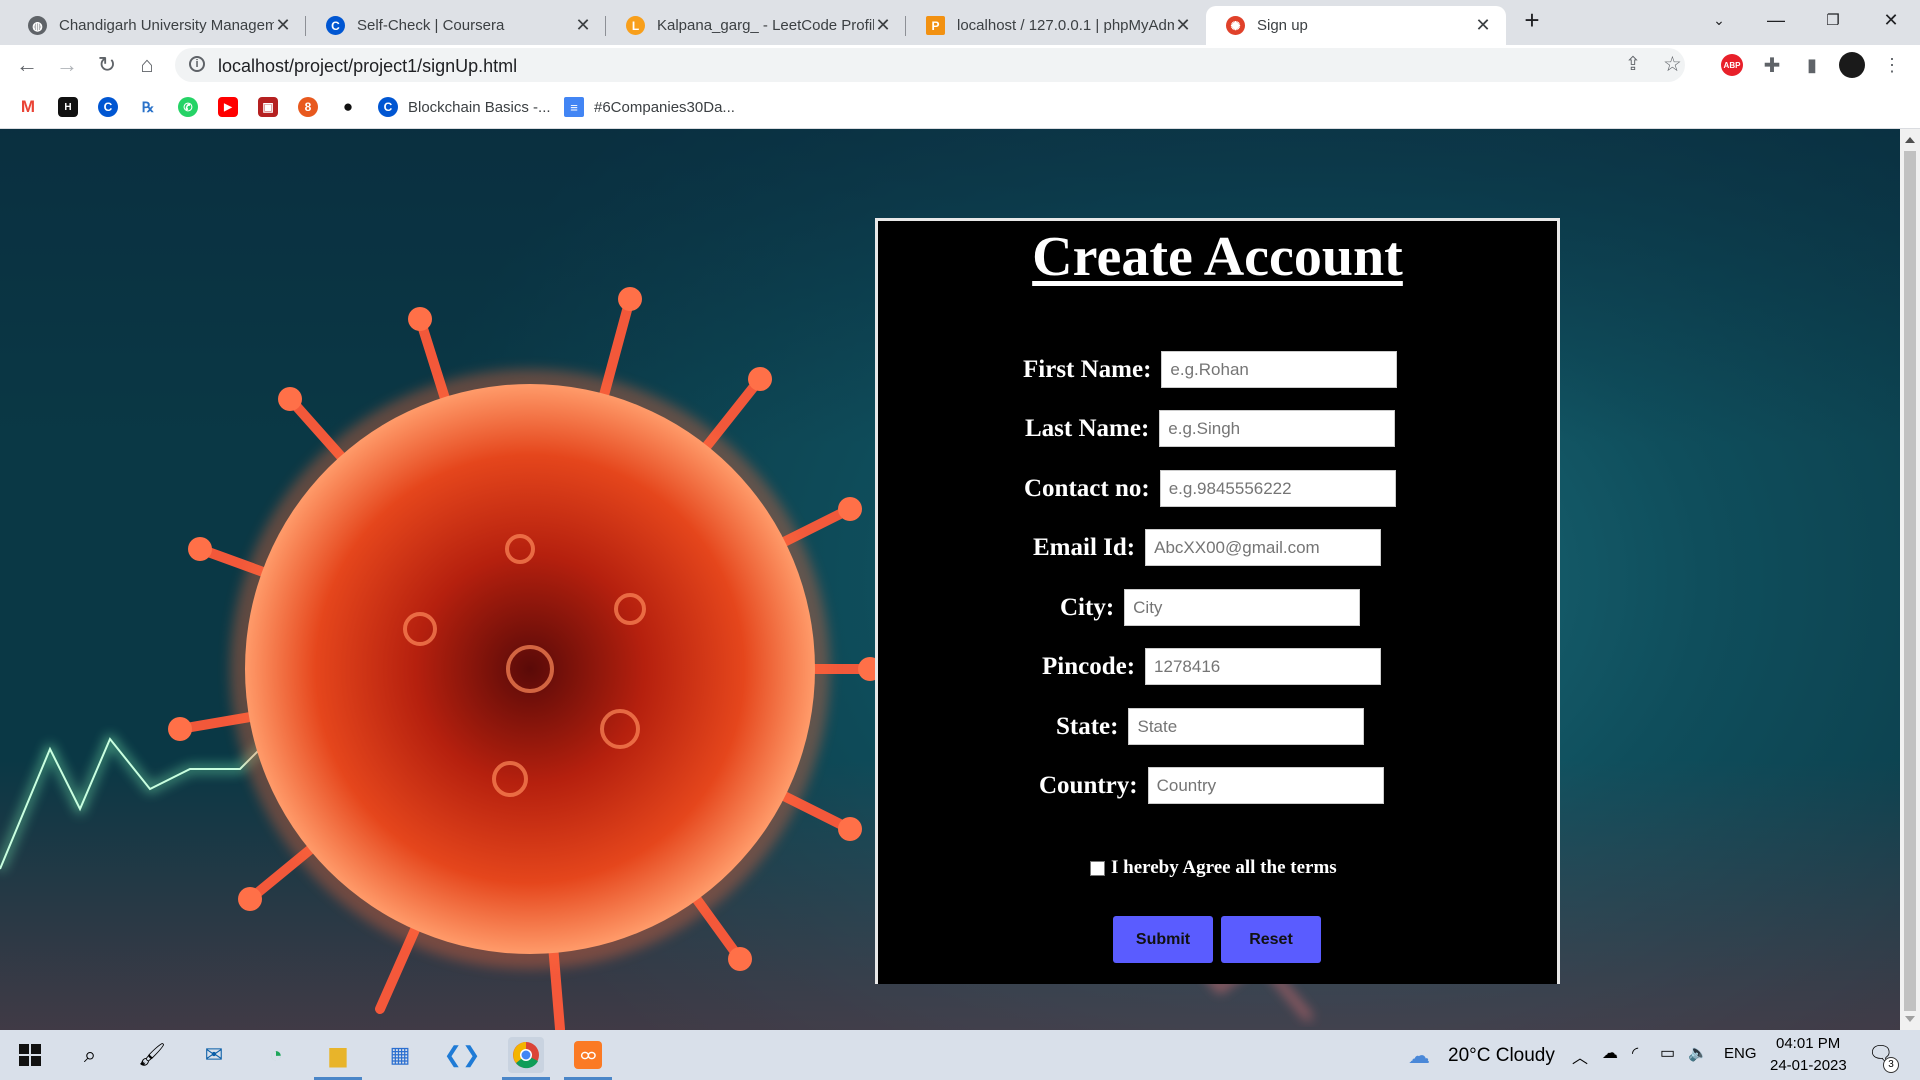 This screenshot has height=1080, width=1920. I want to click on tab-phpmyadmin: P localhost / 127.0.0.1 | phpMyAdm ✕, so click(1056, 25).